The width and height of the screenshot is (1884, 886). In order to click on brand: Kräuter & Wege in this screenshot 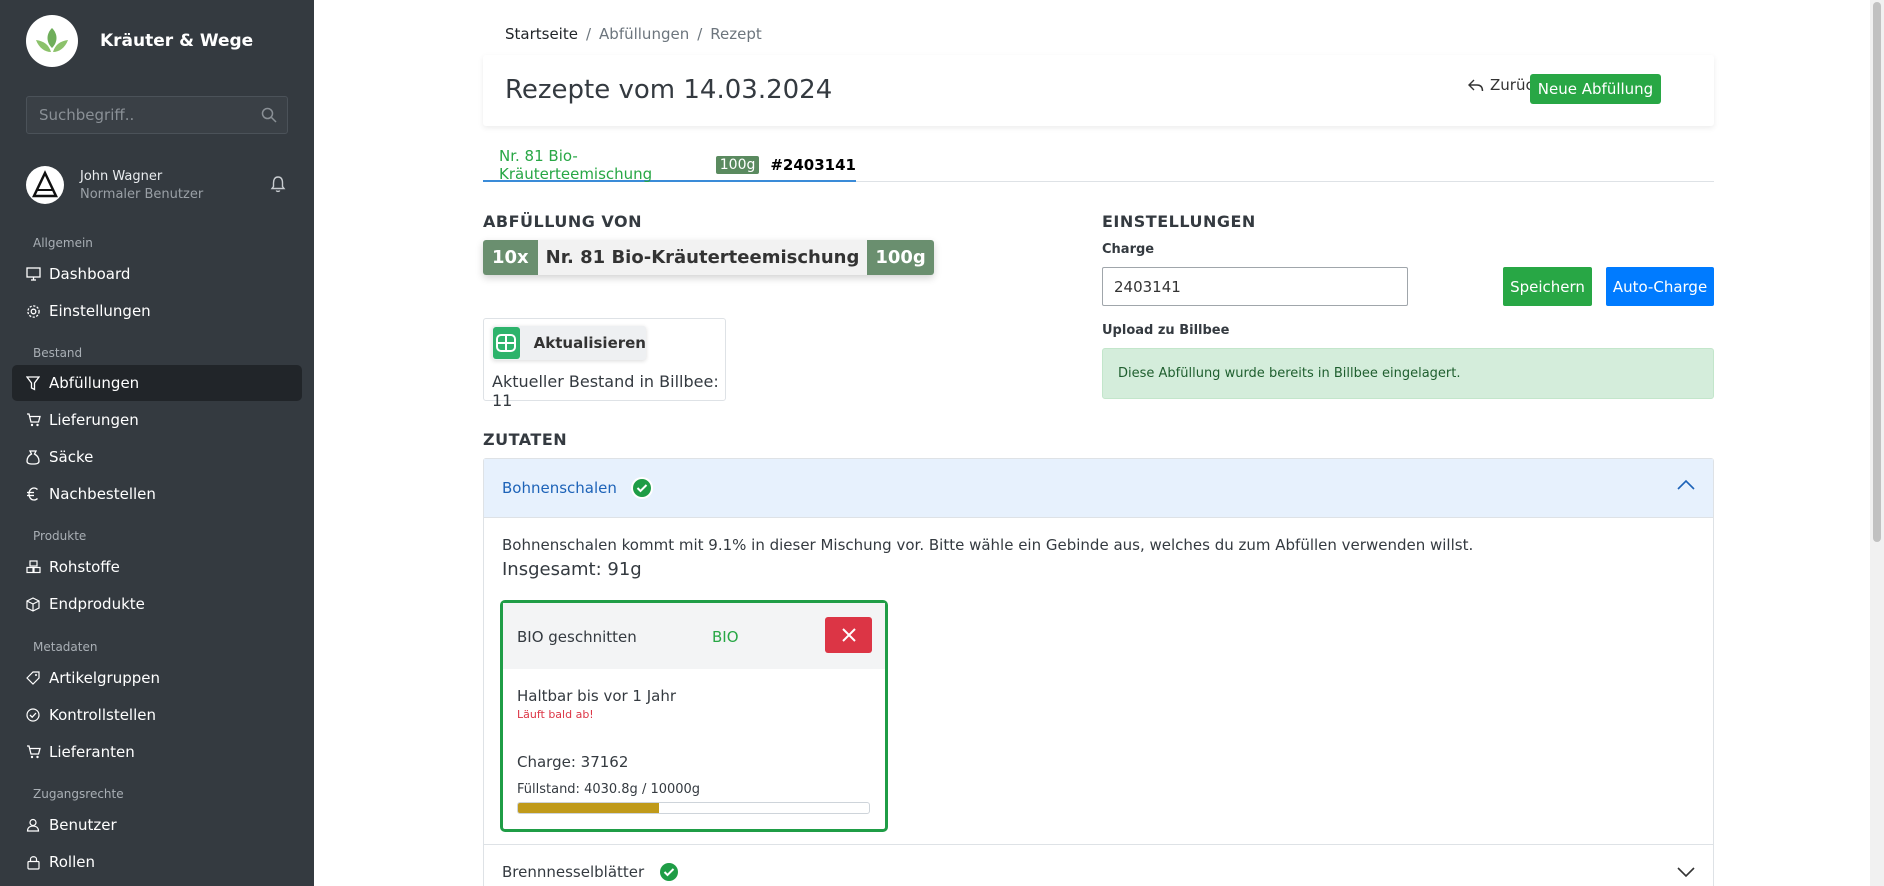, I will do `click(139, 41)`.